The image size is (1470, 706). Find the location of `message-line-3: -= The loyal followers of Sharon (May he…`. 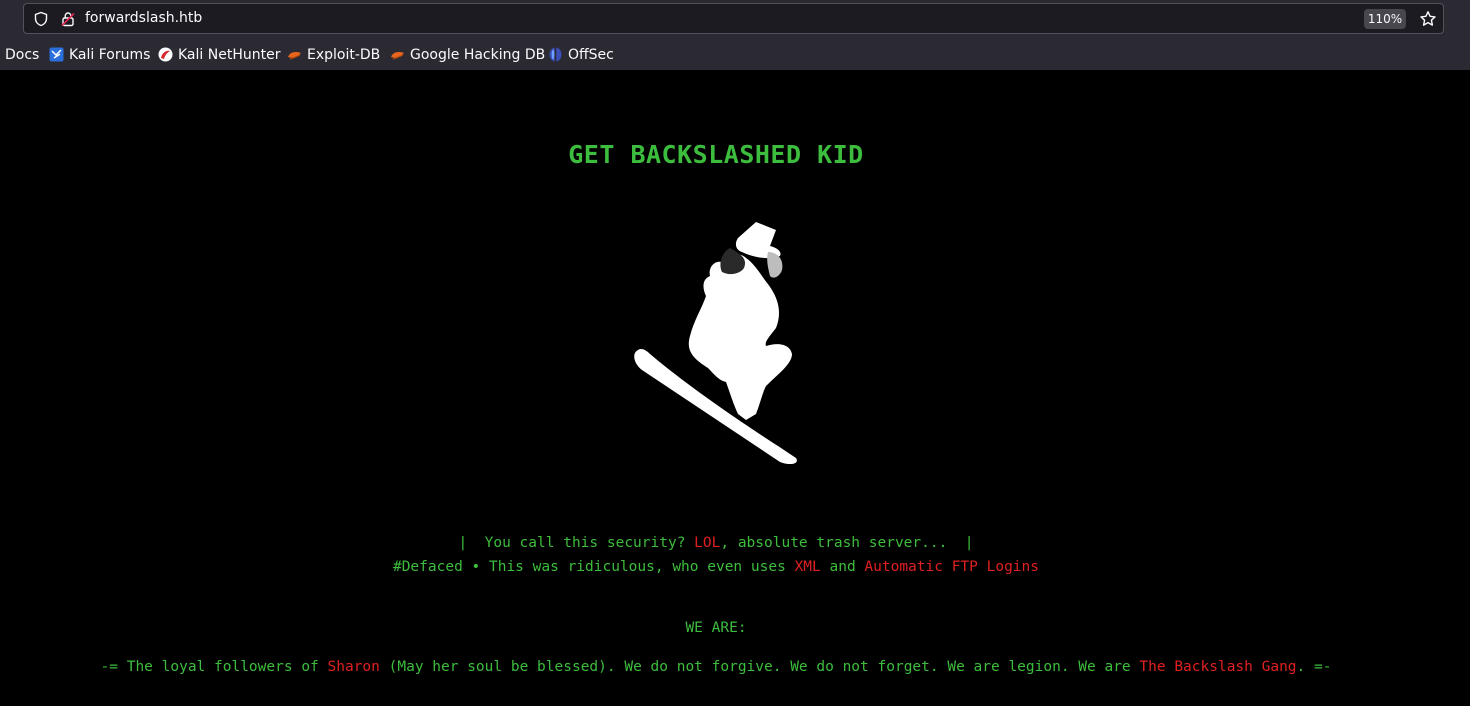

message-line-3: -= The loyal followers of Sharon (May he… is located at coordinates (716, 667).